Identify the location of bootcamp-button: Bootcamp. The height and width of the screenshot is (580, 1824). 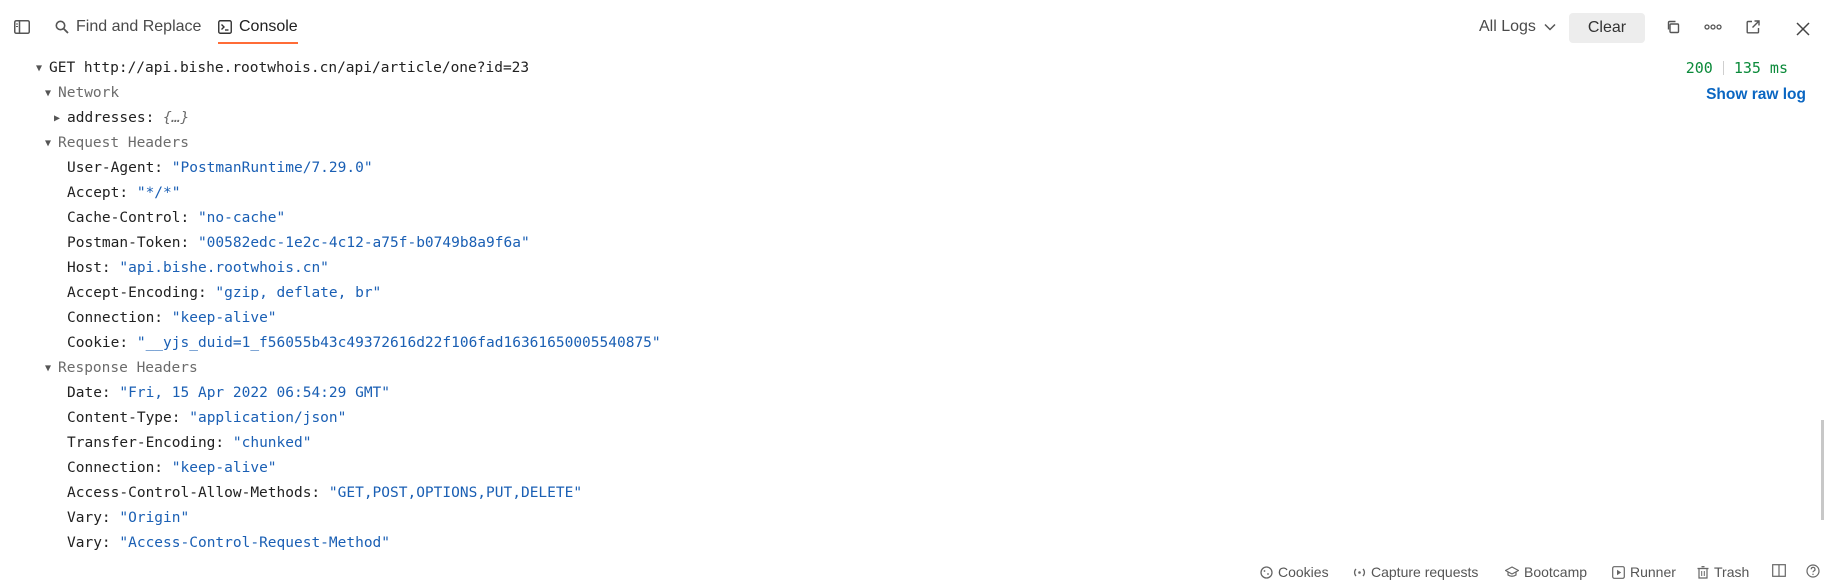
(1546, 572).